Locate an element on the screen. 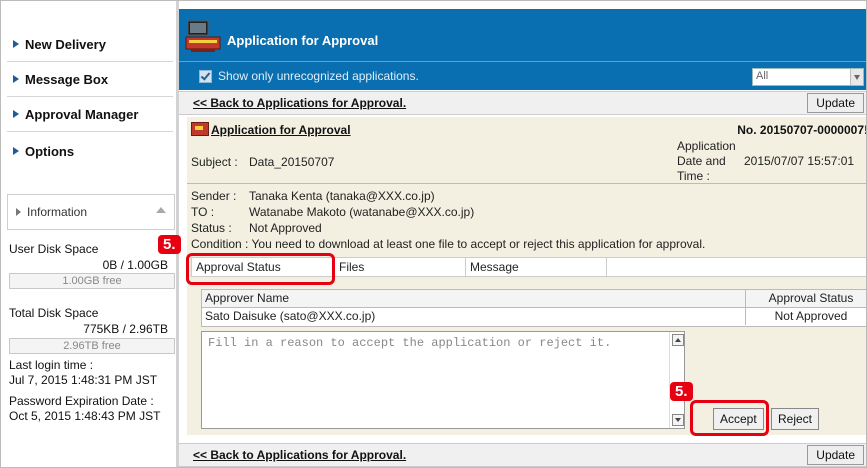  last-login-label: Last login time : is located at coordinates (51, 365).